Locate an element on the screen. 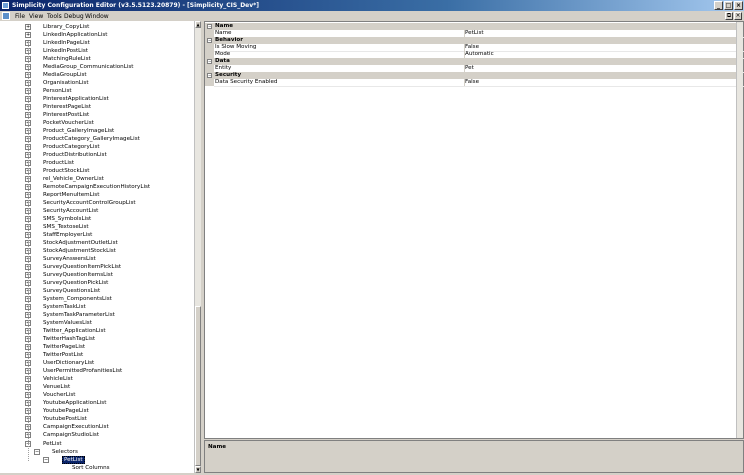 This screenshot has width=744, height=475. tree-node: + OrganisationList is located at coordinates (97, 83).